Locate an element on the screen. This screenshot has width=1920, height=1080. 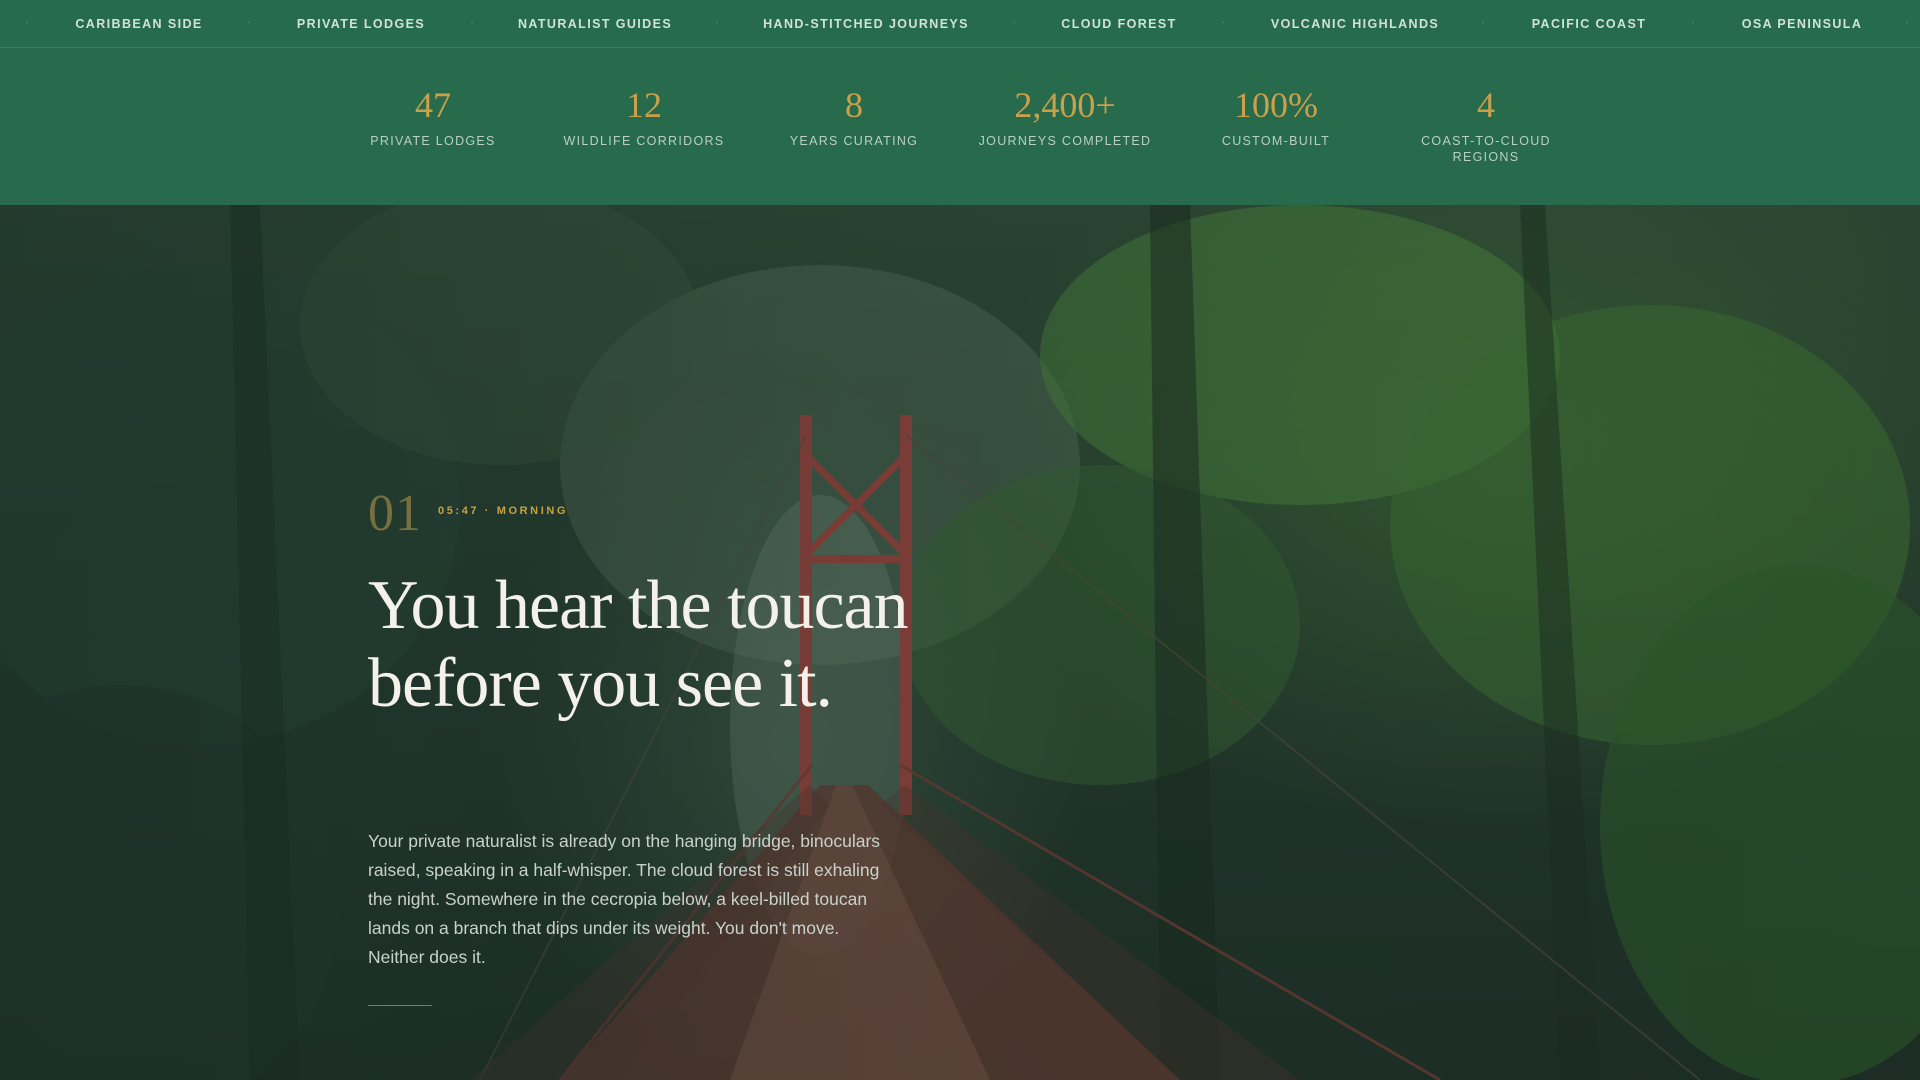
stat-value: 2,400+ is located at coordinates (1065, 105).